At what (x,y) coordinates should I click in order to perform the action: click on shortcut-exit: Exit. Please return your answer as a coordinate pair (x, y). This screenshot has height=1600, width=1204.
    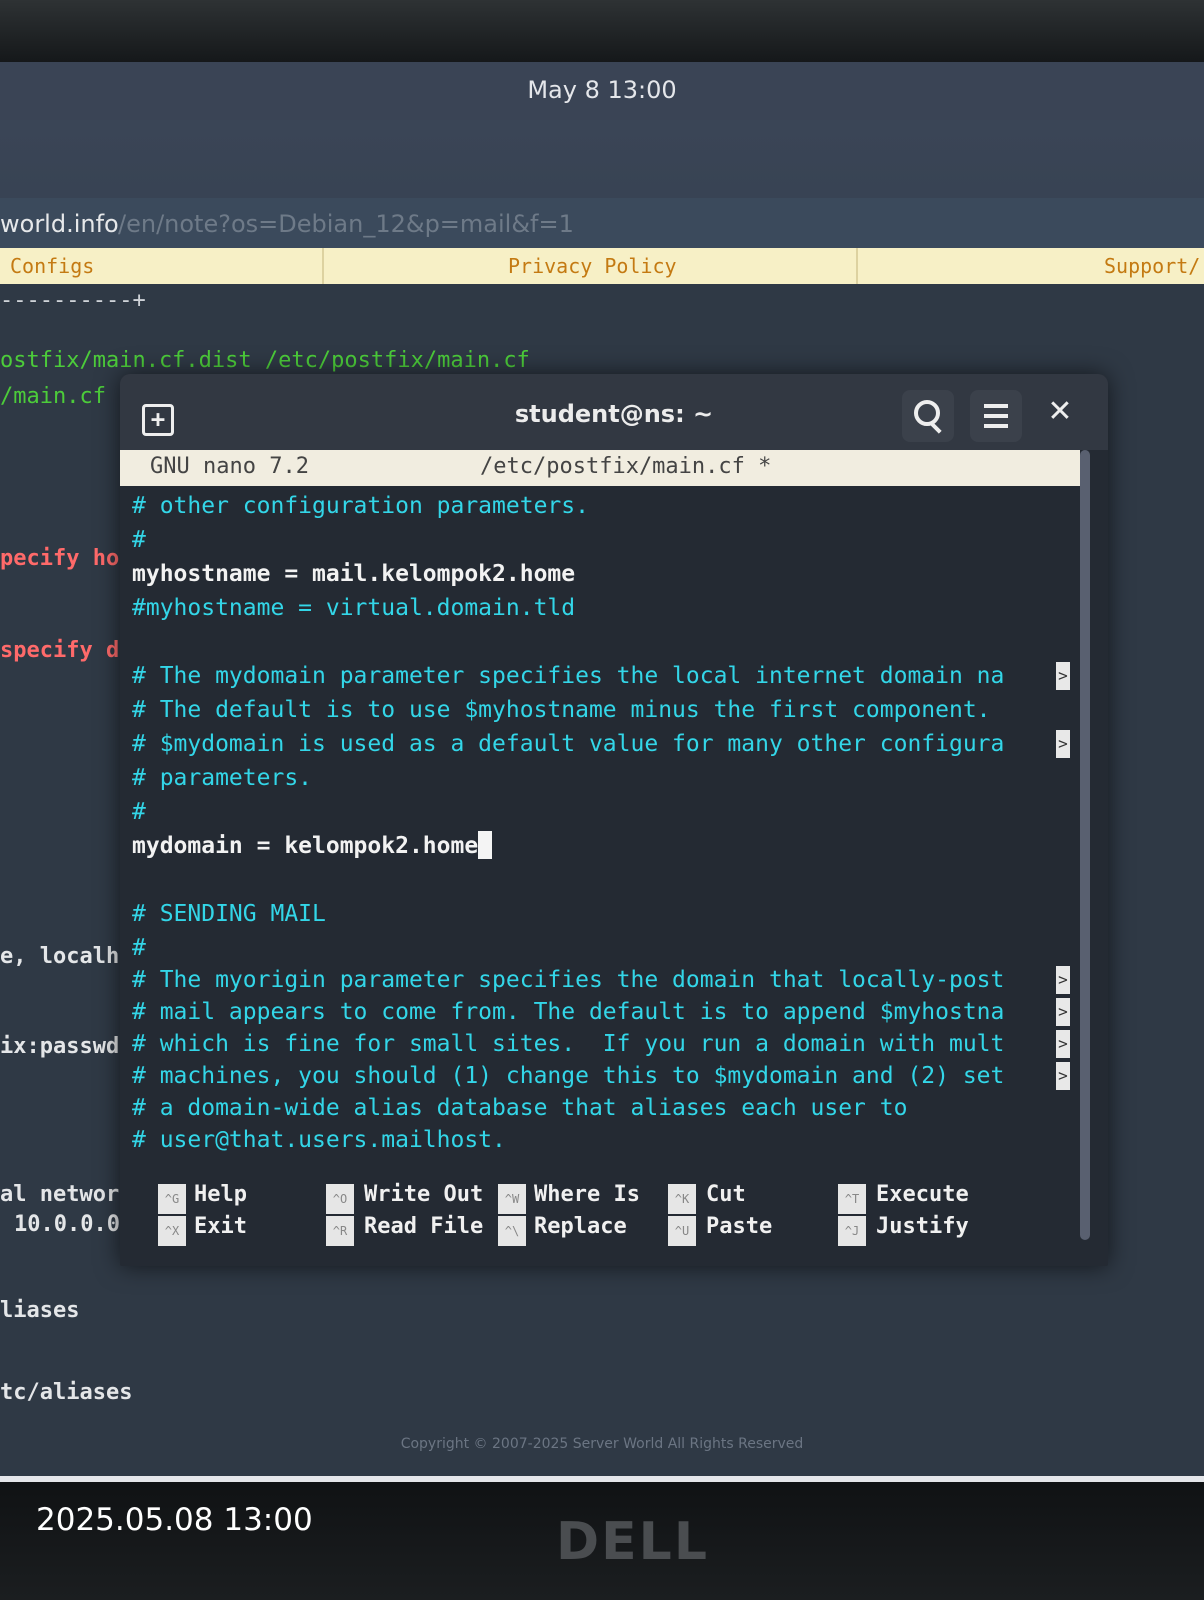
    Looking at the image, I should click on (220, 1226).